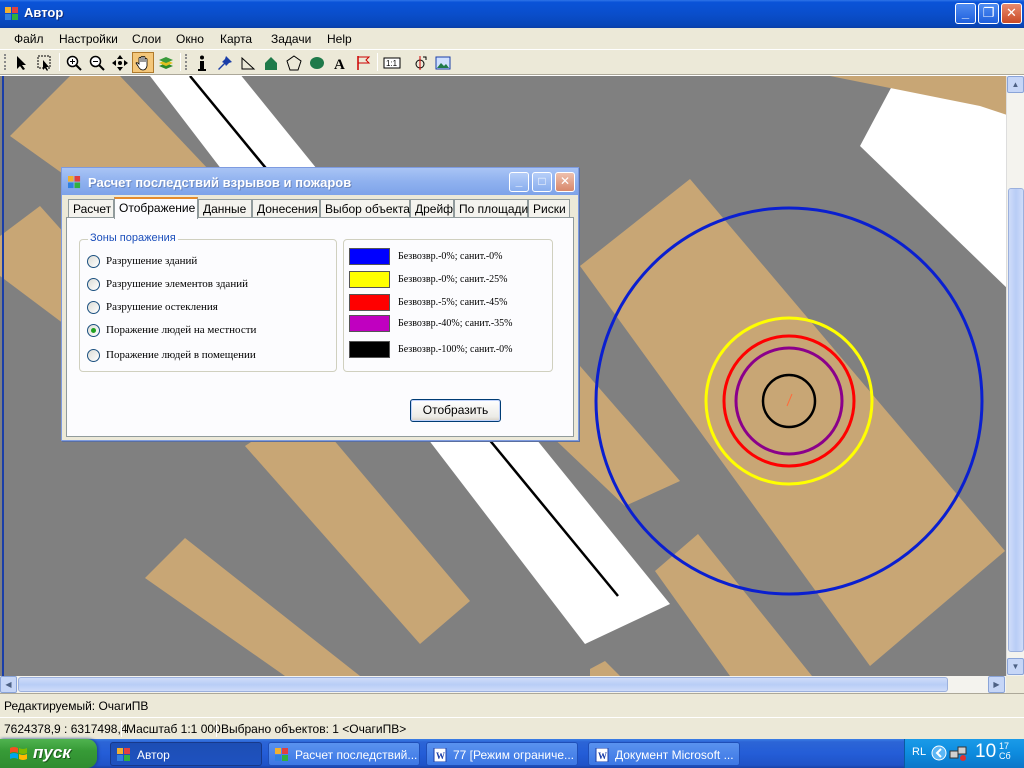  I want to click on start-button: пуск, so click(48, 753).